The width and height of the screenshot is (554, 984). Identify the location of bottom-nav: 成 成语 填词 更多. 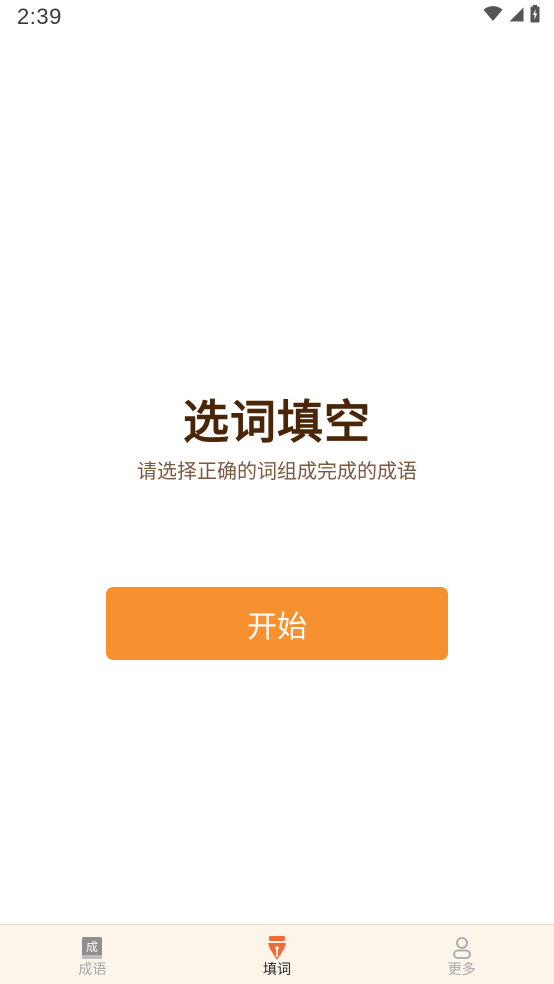
(277, 954).